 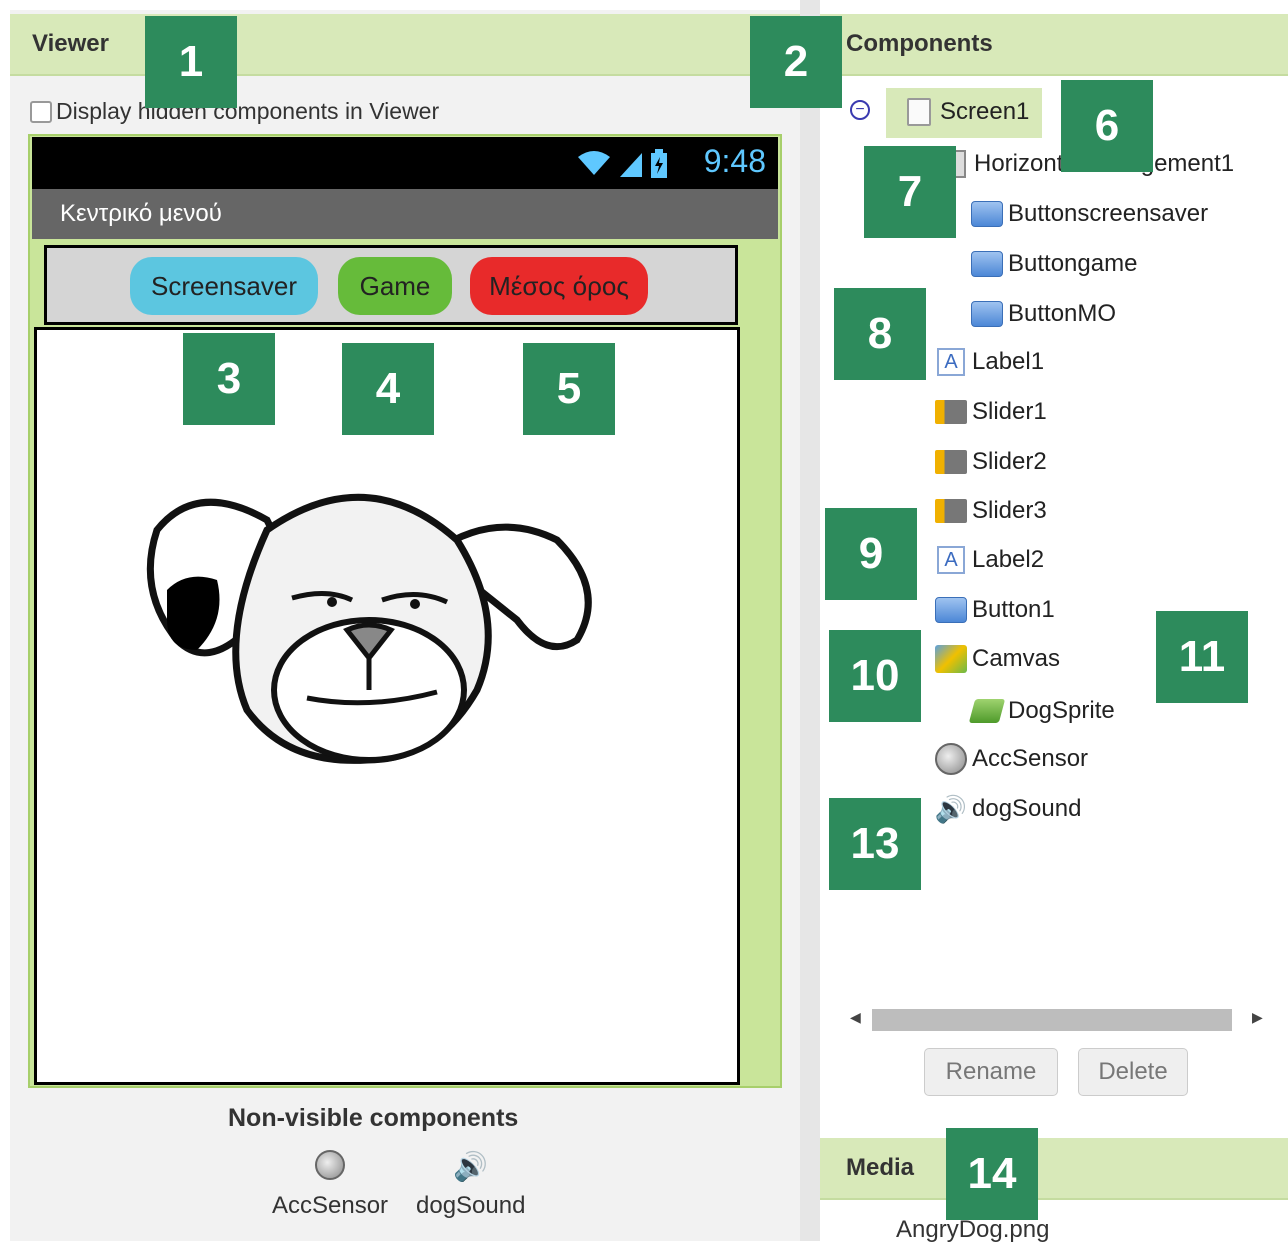 I want to click on tree-item-slider2: Slider2, so click(x=990, y=462).